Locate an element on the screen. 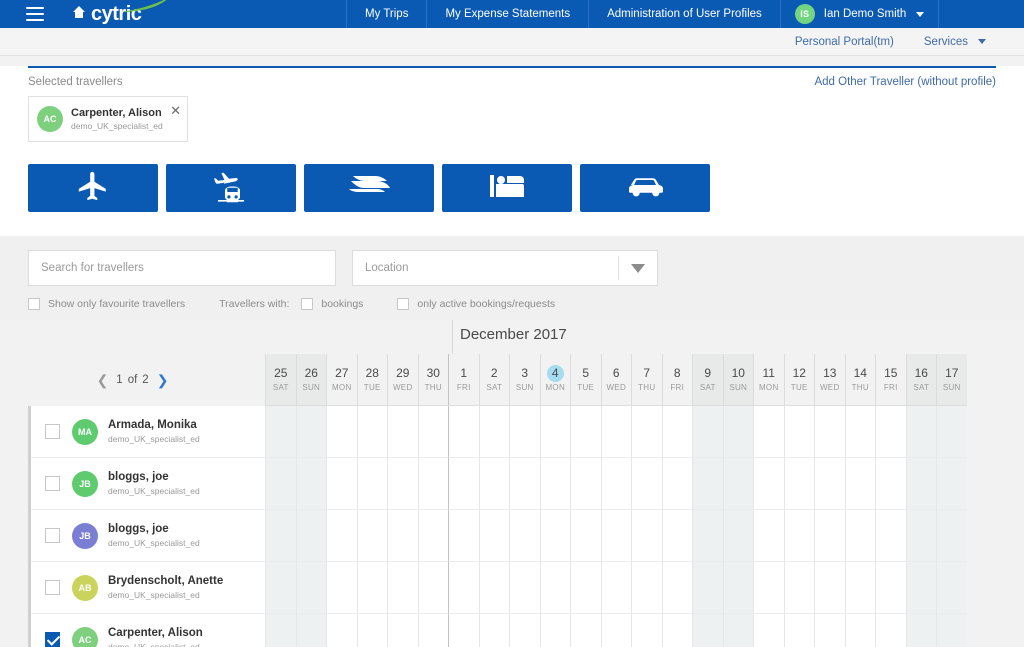 The height and width of the screenshot is (647, 1024). location-select: Location is located at coordinates (505, 268).